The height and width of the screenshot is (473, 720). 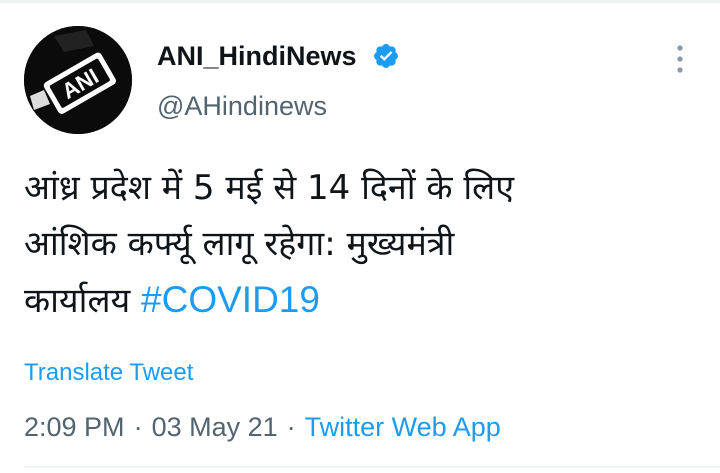 What do you see at coordinates (680, 59) in the screenshot?
I see `more-options-icon` at bounding box center [680, 59].